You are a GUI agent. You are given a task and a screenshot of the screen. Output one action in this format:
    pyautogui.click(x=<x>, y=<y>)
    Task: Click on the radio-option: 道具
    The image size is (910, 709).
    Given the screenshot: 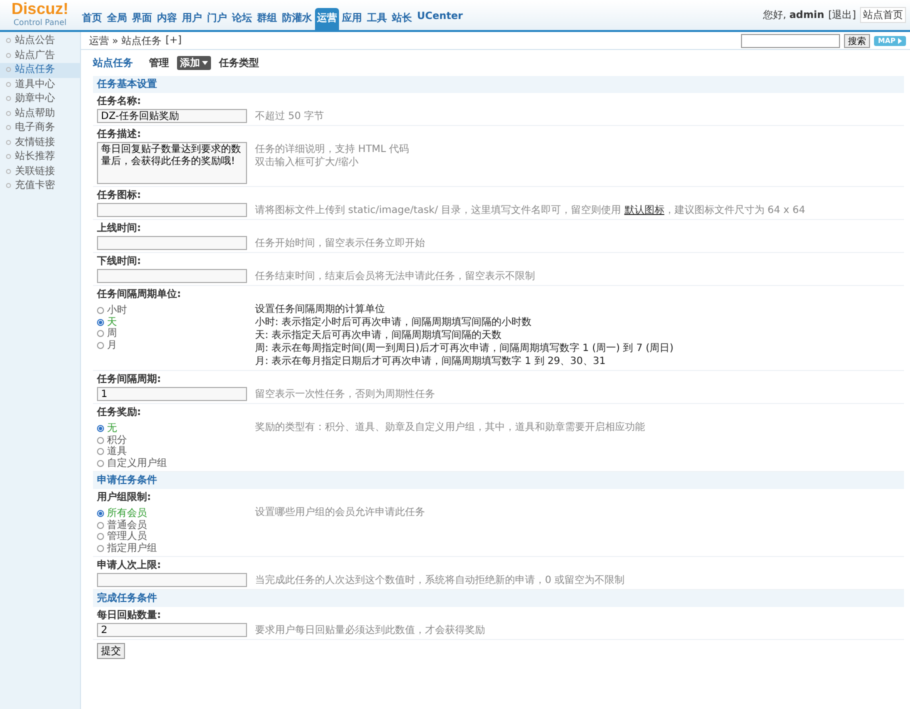 What is the action you would take?
    pyautogui.click(x=172, y=452)
    